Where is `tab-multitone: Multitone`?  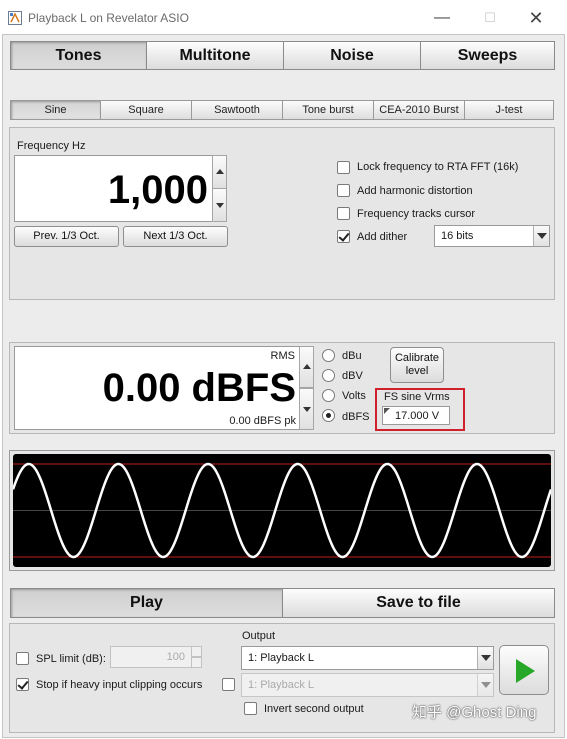
tab-multitone: Multitone is located at coordinates (215, 55).